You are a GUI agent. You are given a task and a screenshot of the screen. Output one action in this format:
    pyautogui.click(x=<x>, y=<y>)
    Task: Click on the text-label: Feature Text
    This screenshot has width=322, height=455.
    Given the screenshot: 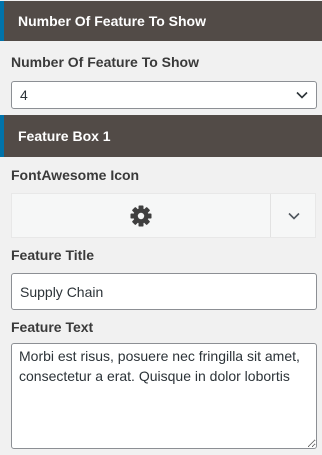 What is the action you would take?
    pyautogui.click(x=52, y=327)
    